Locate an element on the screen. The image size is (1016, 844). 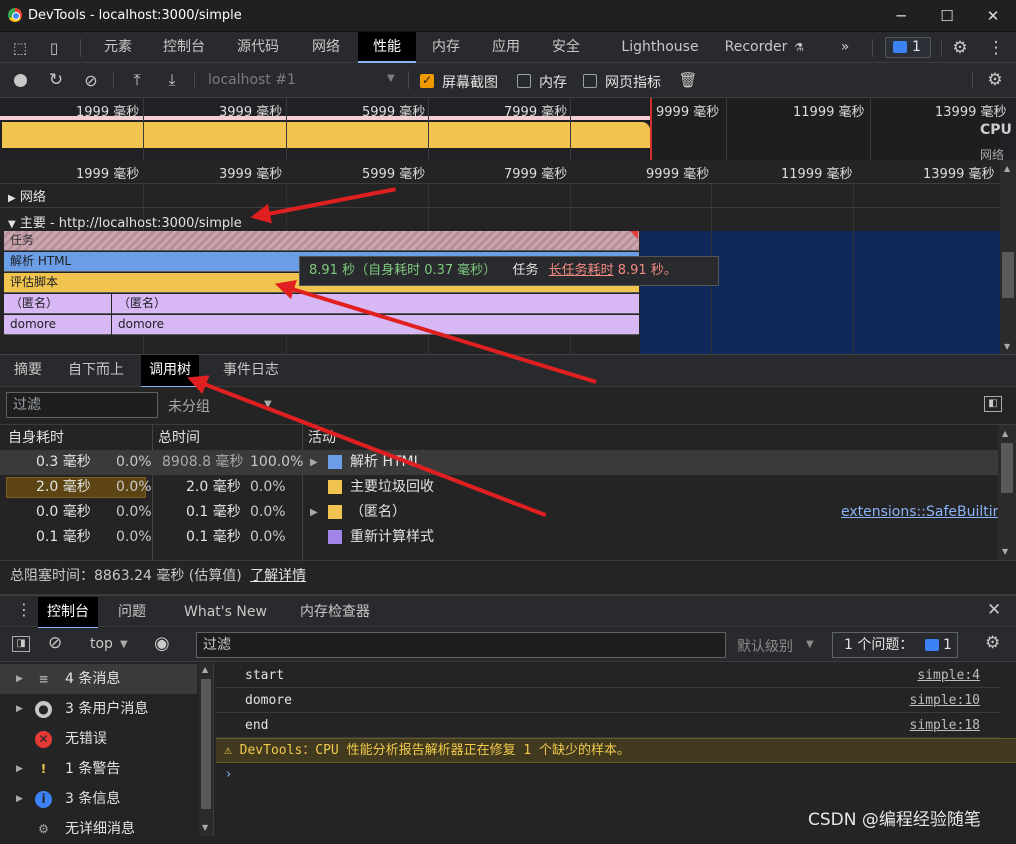
profile-select: localhost #1 is located at coordinates (252, 80).